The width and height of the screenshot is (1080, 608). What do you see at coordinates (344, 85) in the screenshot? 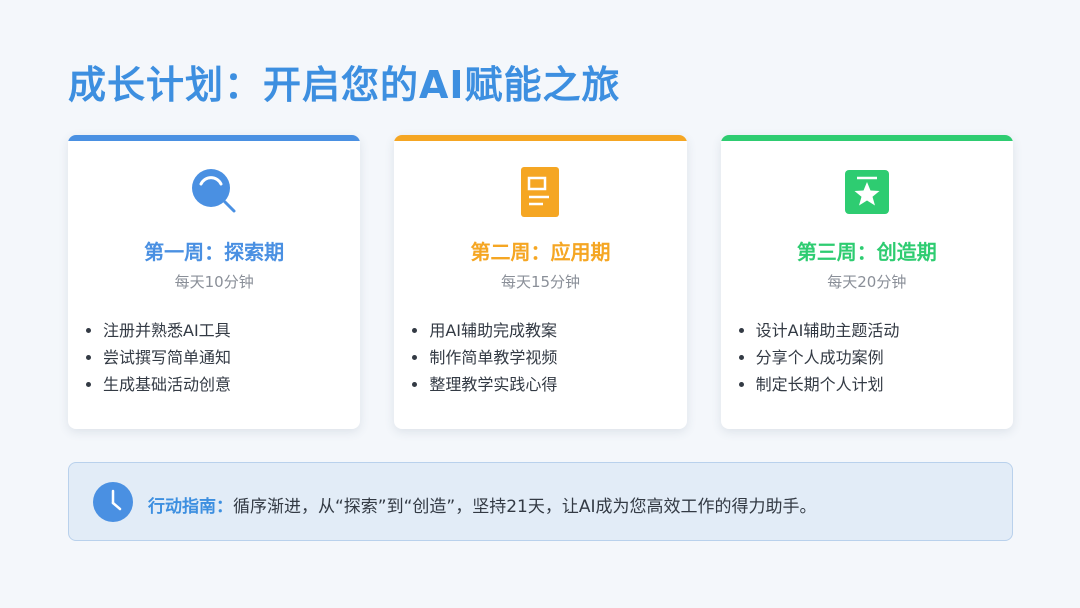
I see `page-title: 成长计划：开启您的AI赋能之旅` at bounding box center [344, 85].